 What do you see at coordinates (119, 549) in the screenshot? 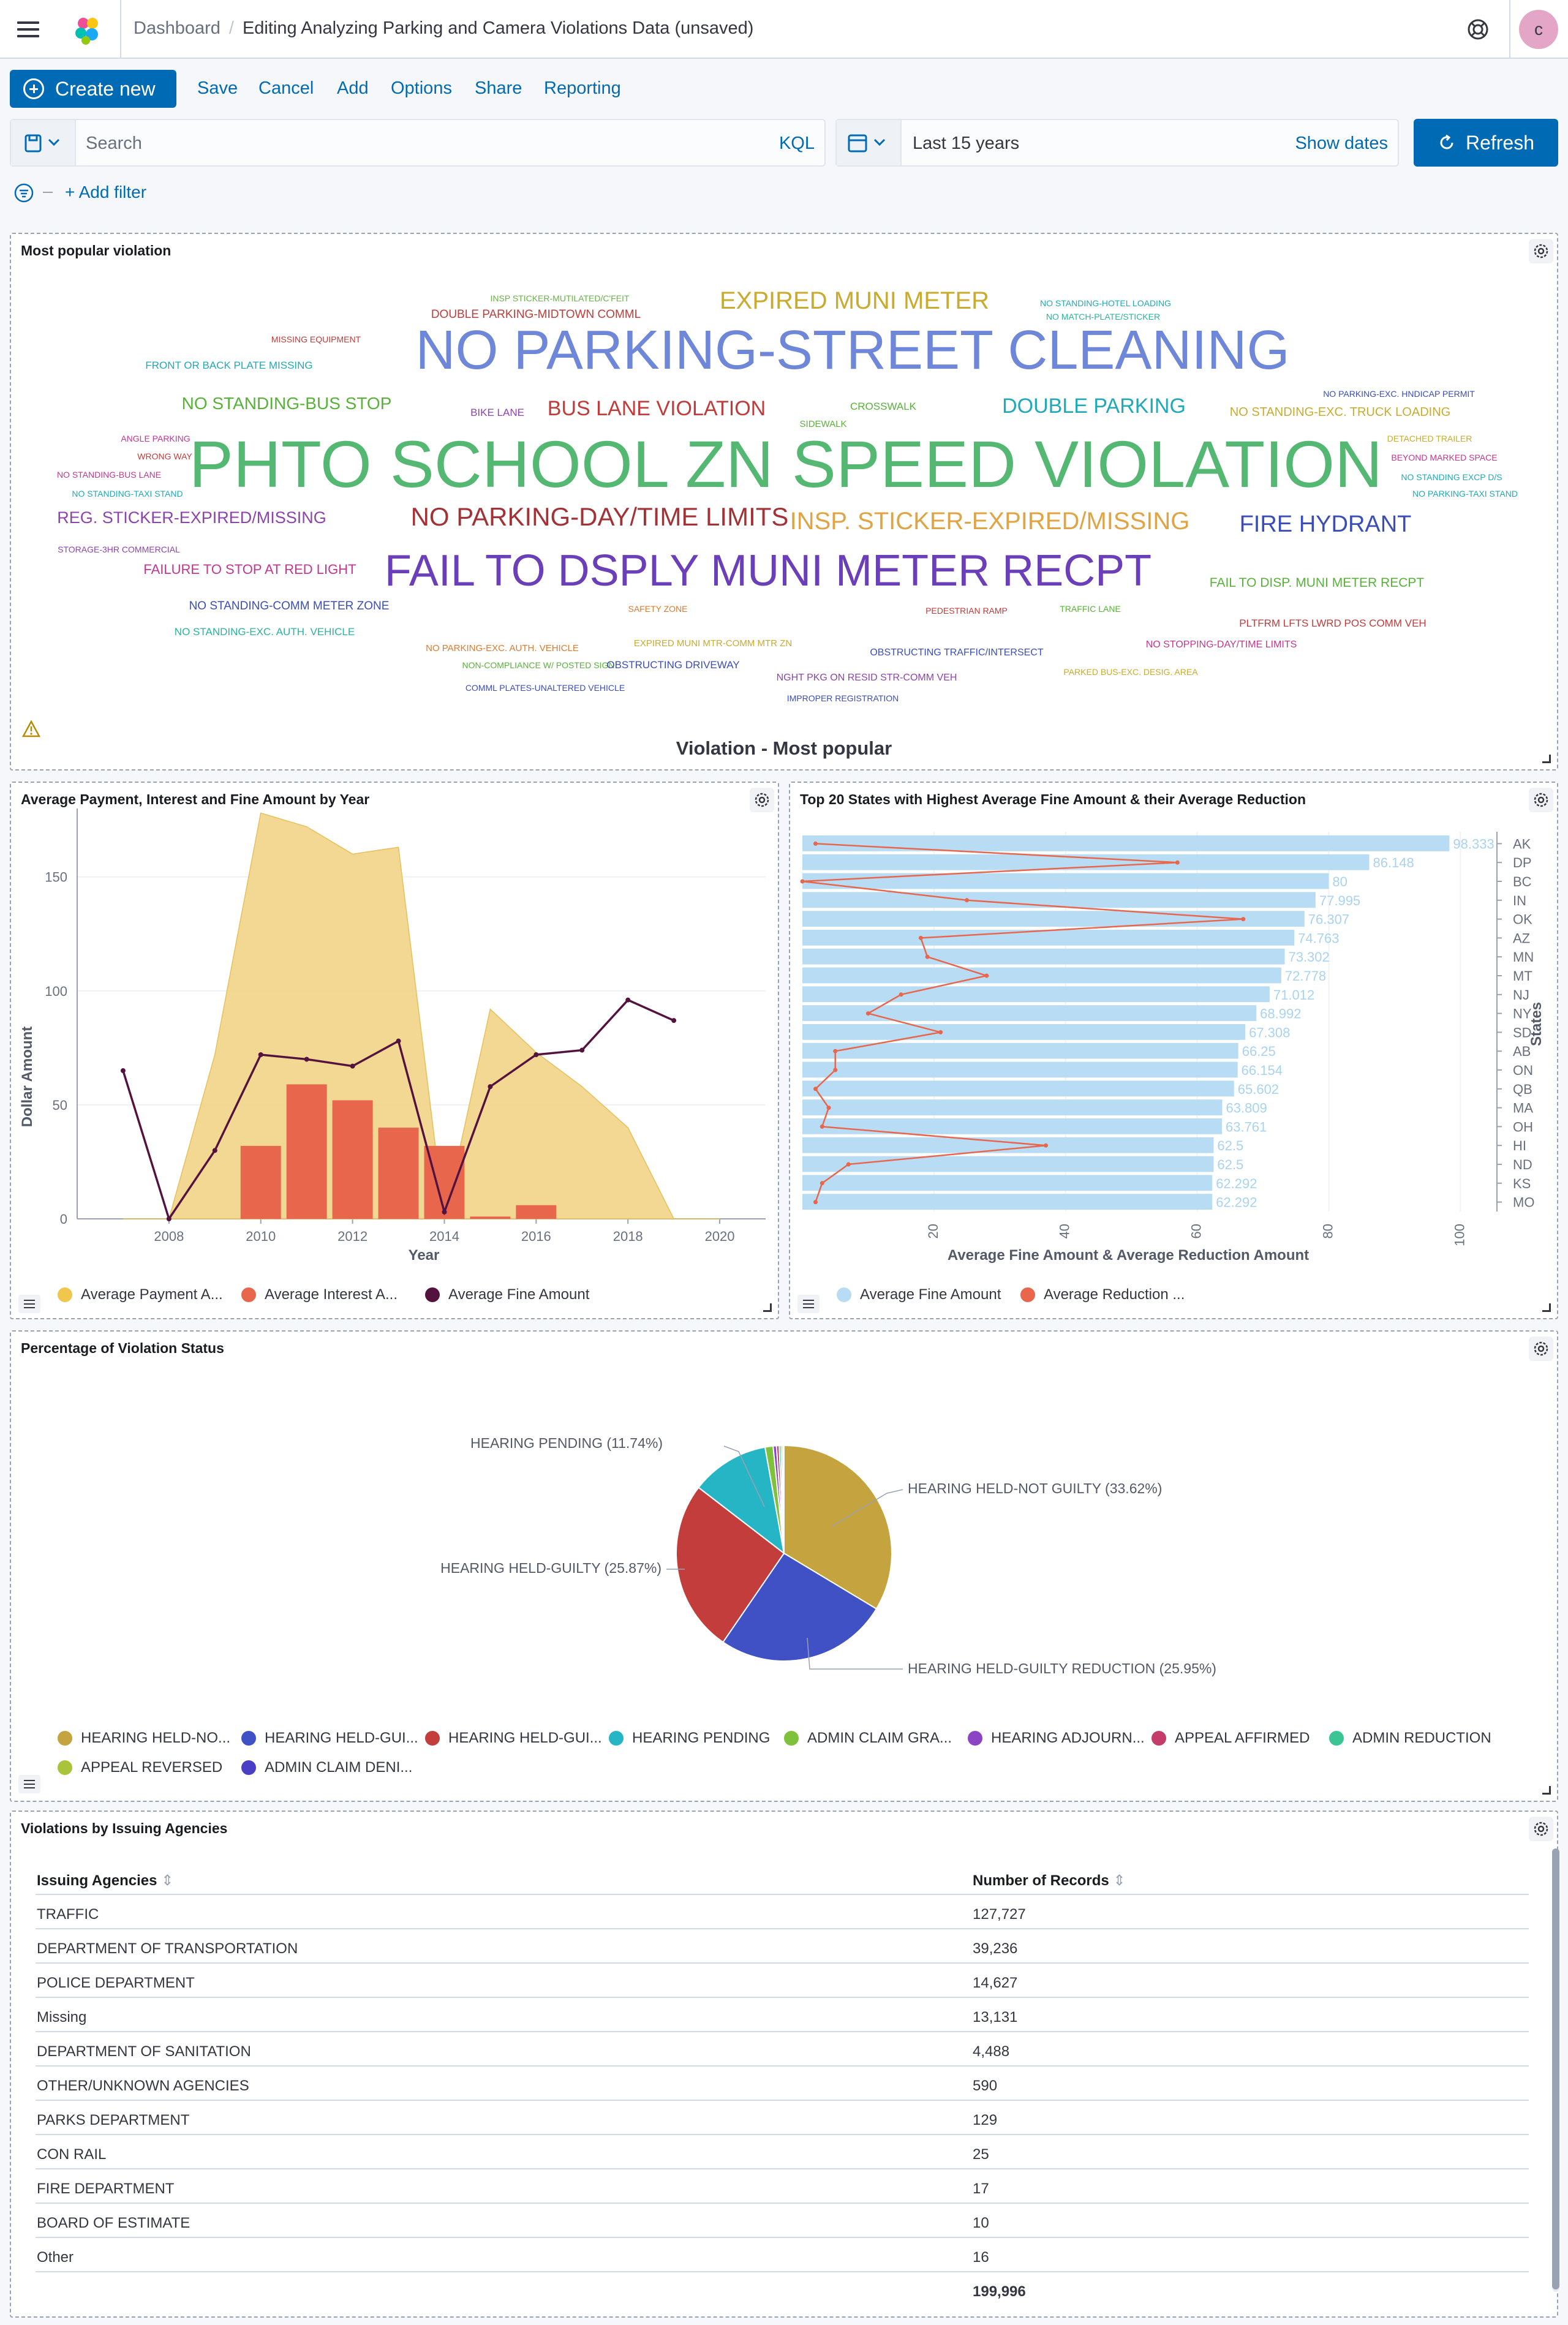
I see `word-cloud-term: STORAGE-3HR COMMERCIAL` at bounding box center [119, 549].